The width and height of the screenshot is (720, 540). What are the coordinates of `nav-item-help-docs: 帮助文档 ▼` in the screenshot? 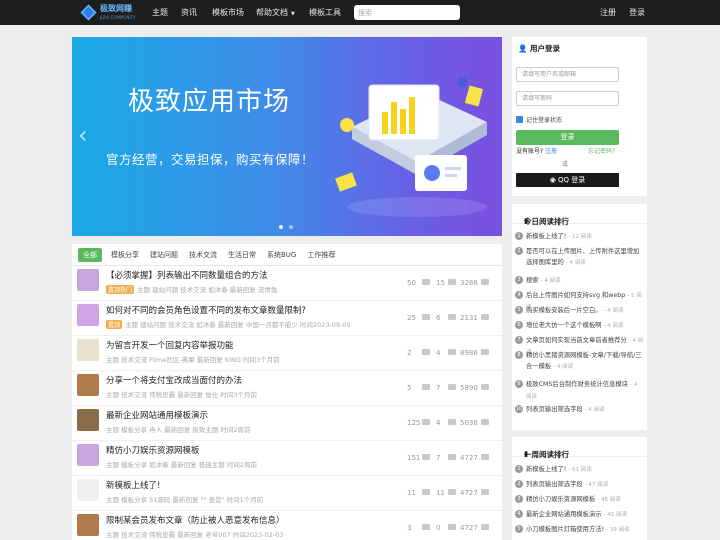 It's located at (275, 12).